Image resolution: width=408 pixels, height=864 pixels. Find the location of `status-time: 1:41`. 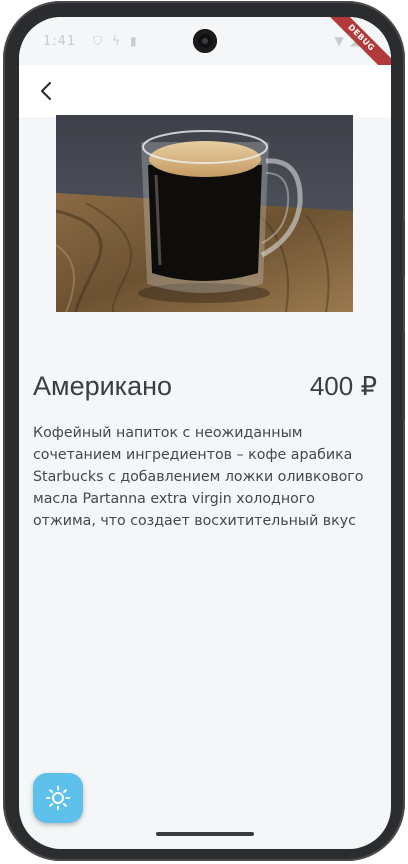

status-time: 1:41 is located at coordinates (60, 41).